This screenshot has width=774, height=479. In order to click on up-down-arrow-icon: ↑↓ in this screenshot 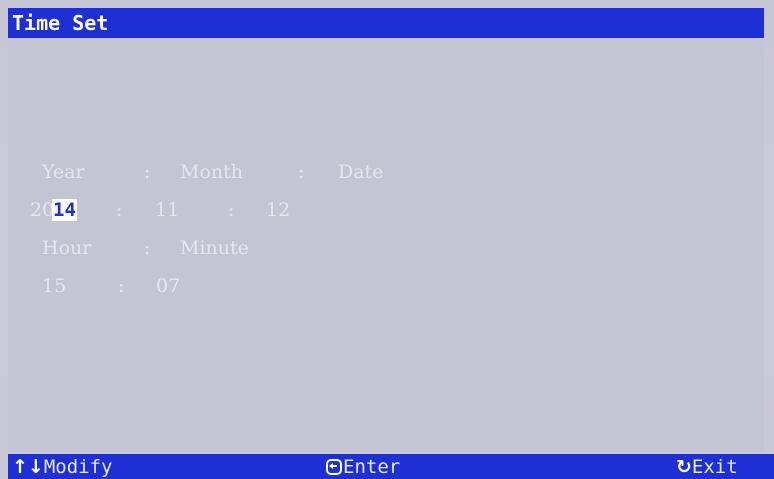, I will do `click(28, 467)`.